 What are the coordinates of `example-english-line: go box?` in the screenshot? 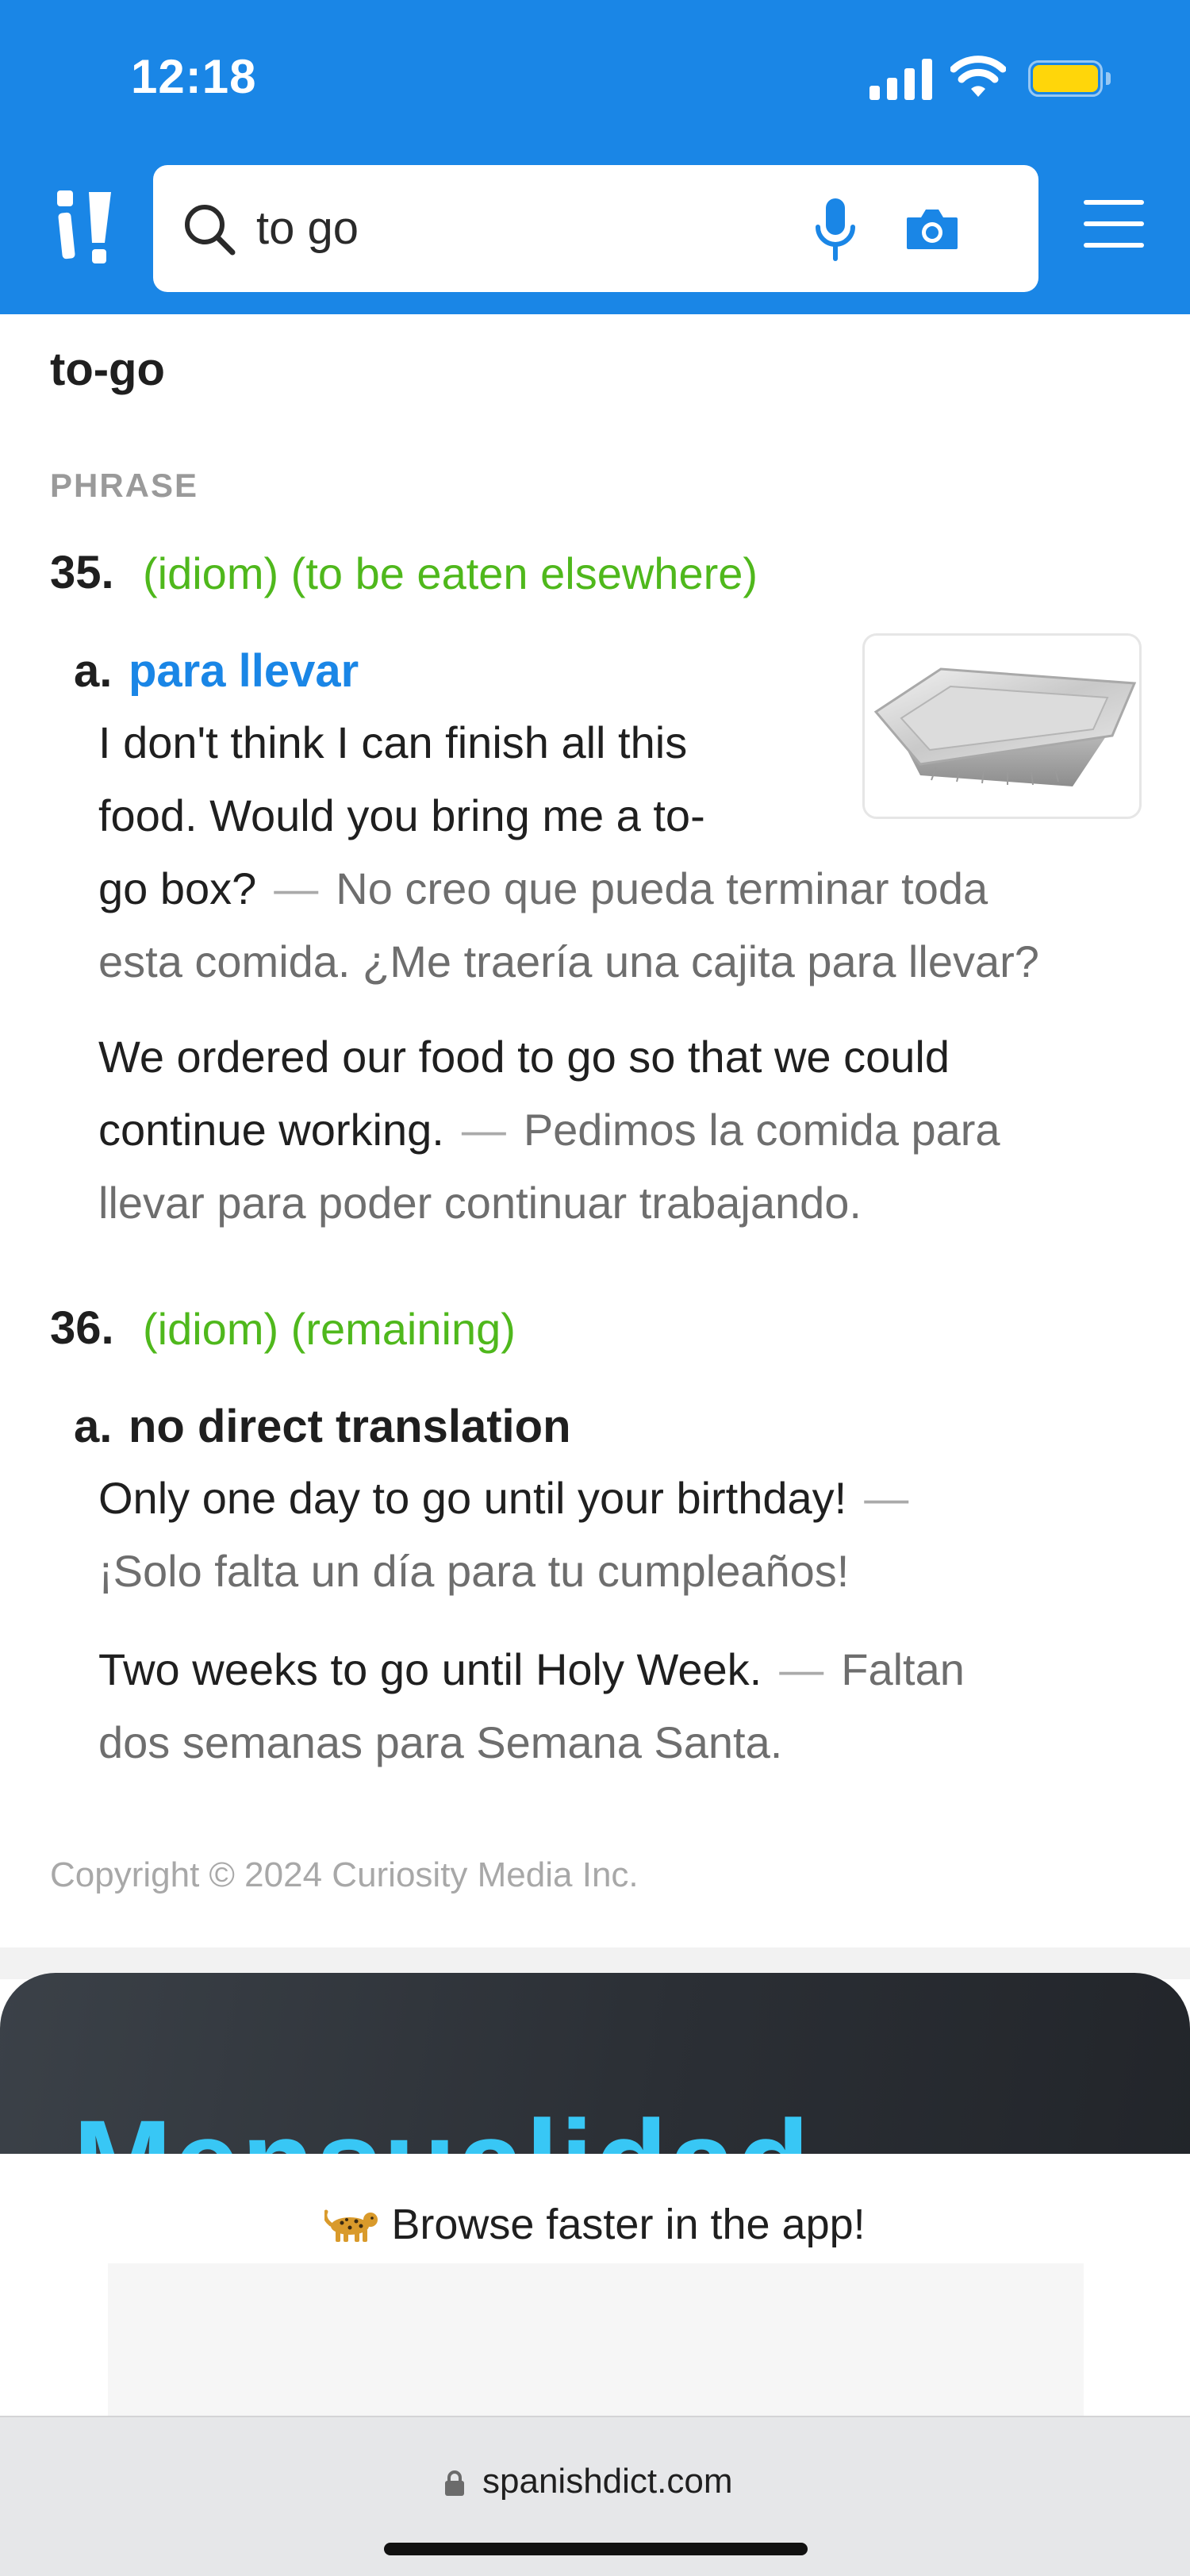 It's located at (177, 888).